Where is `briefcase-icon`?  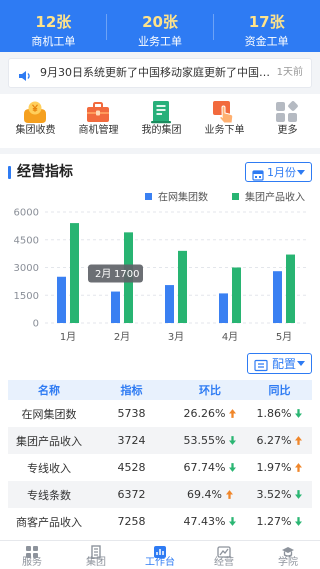
briefcase-icon is located at coordinates (98, 112).